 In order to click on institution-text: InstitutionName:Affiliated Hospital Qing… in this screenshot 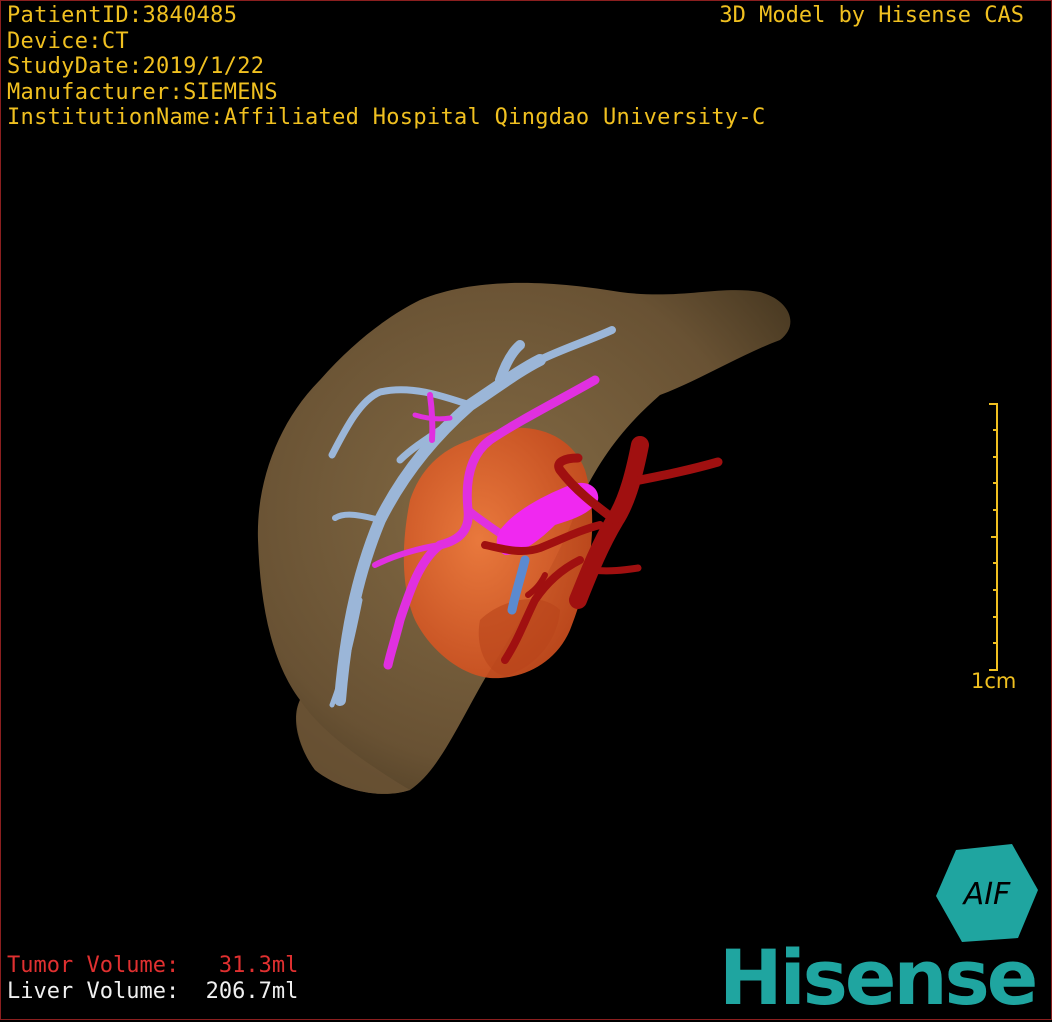, I will do `click(386, 117)`.